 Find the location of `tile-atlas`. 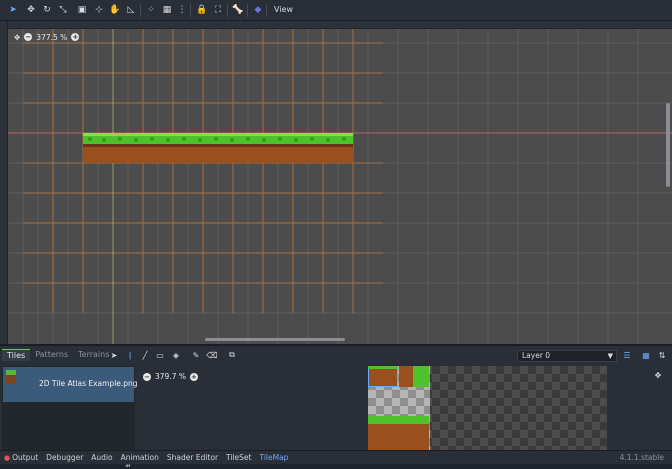

tile-atlas is located at coordinates (487, 408).